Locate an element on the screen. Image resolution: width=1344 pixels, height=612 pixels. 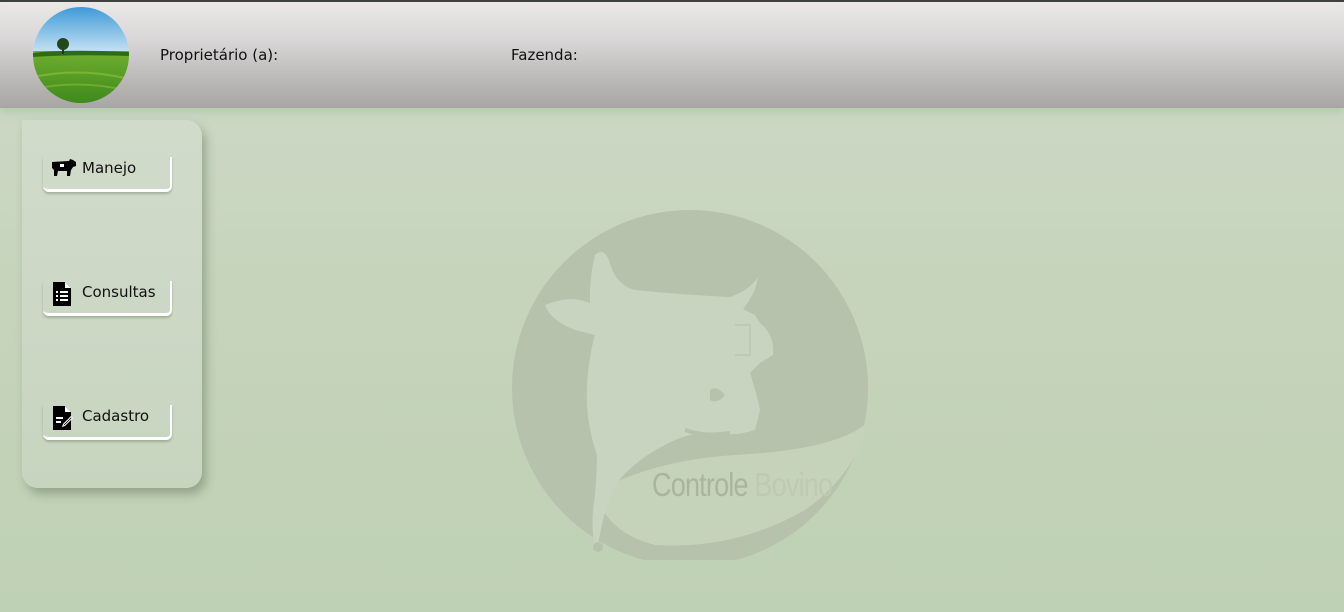
cow-icon is located at coordinates (63, 170).